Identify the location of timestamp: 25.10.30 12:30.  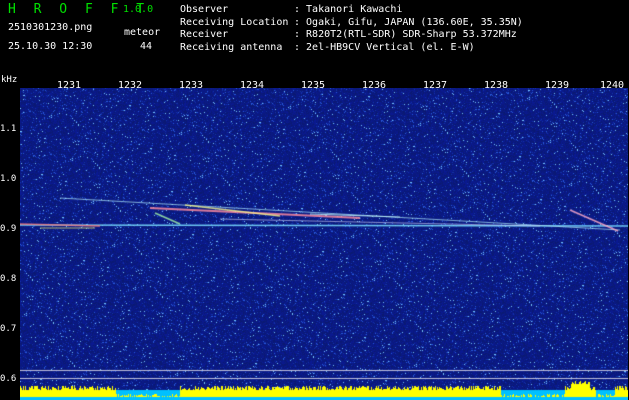
(50, 46).